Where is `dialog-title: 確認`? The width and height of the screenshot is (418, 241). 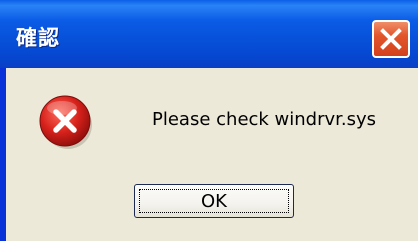
dialog-title: 確認 is located at coordinates (38, 38).